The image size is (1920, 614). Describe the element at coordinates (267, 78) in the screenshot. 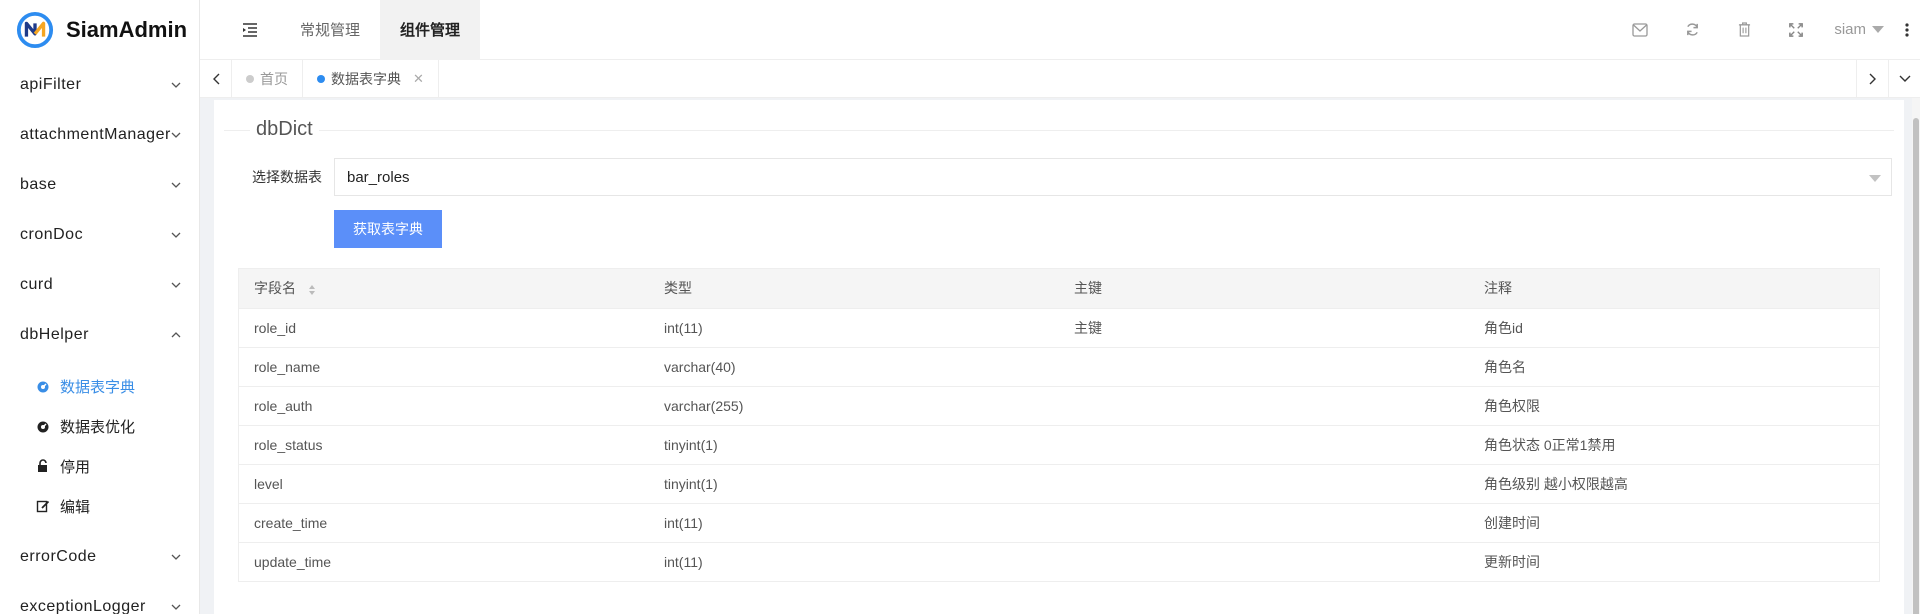

I see `page-tab-home: 首页` at that location.